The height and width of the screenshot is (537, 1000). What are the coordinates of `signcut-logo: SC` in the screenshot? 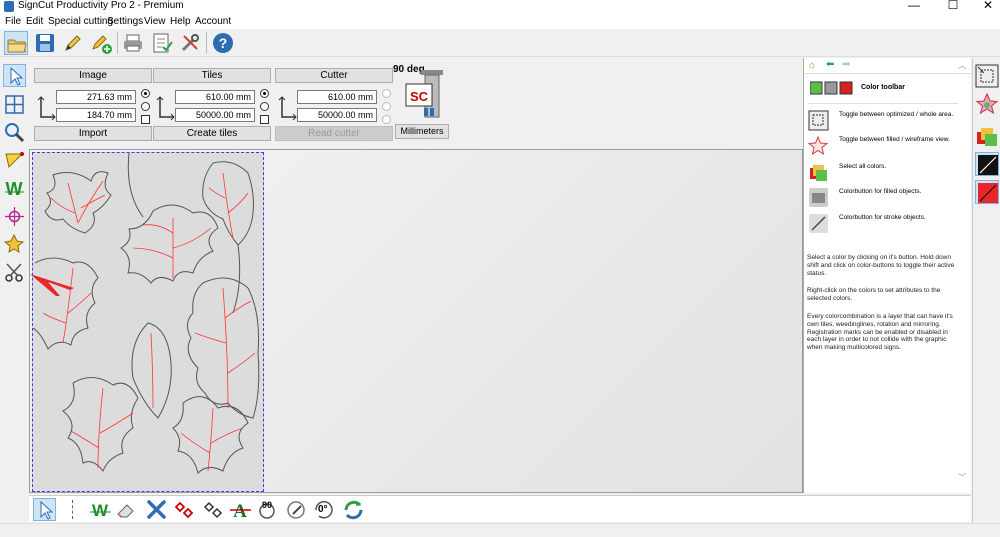 It's located at (425, 96).